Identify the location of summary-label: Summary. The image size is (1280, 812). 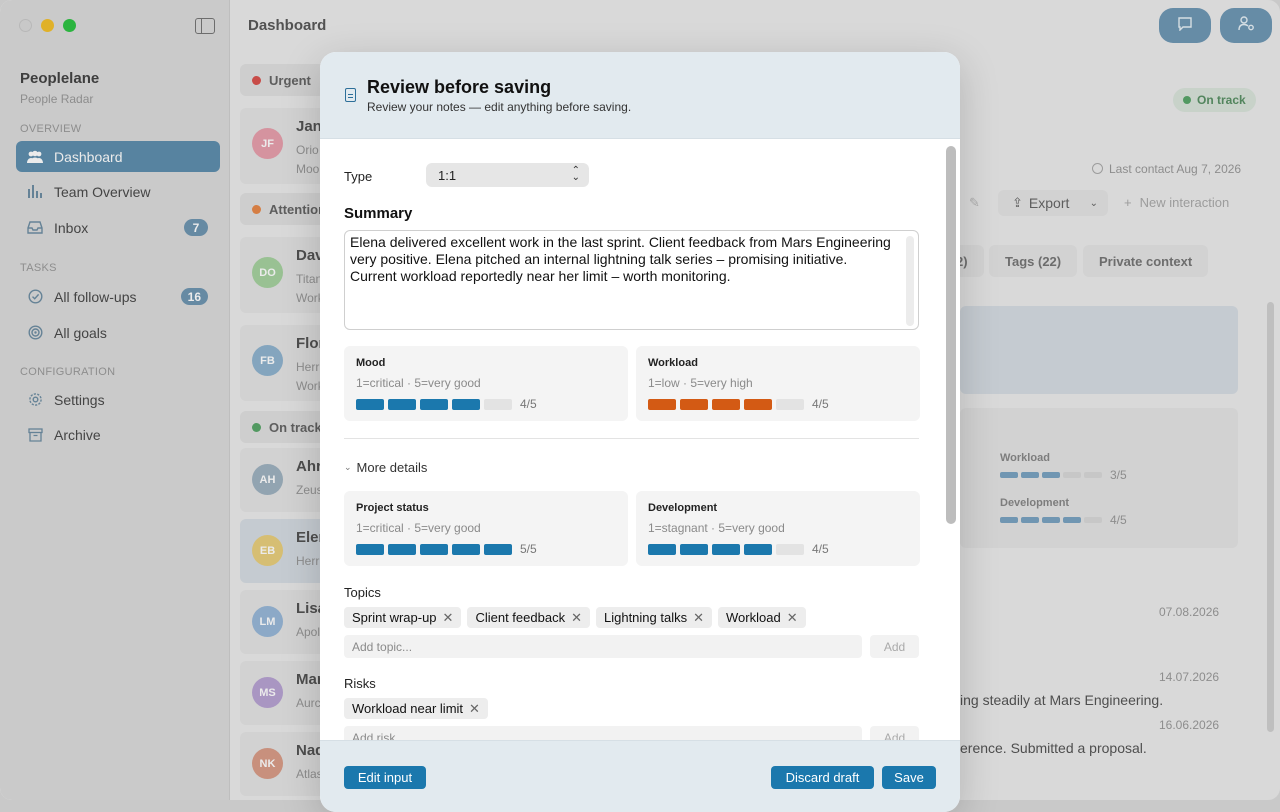
(378, 213).